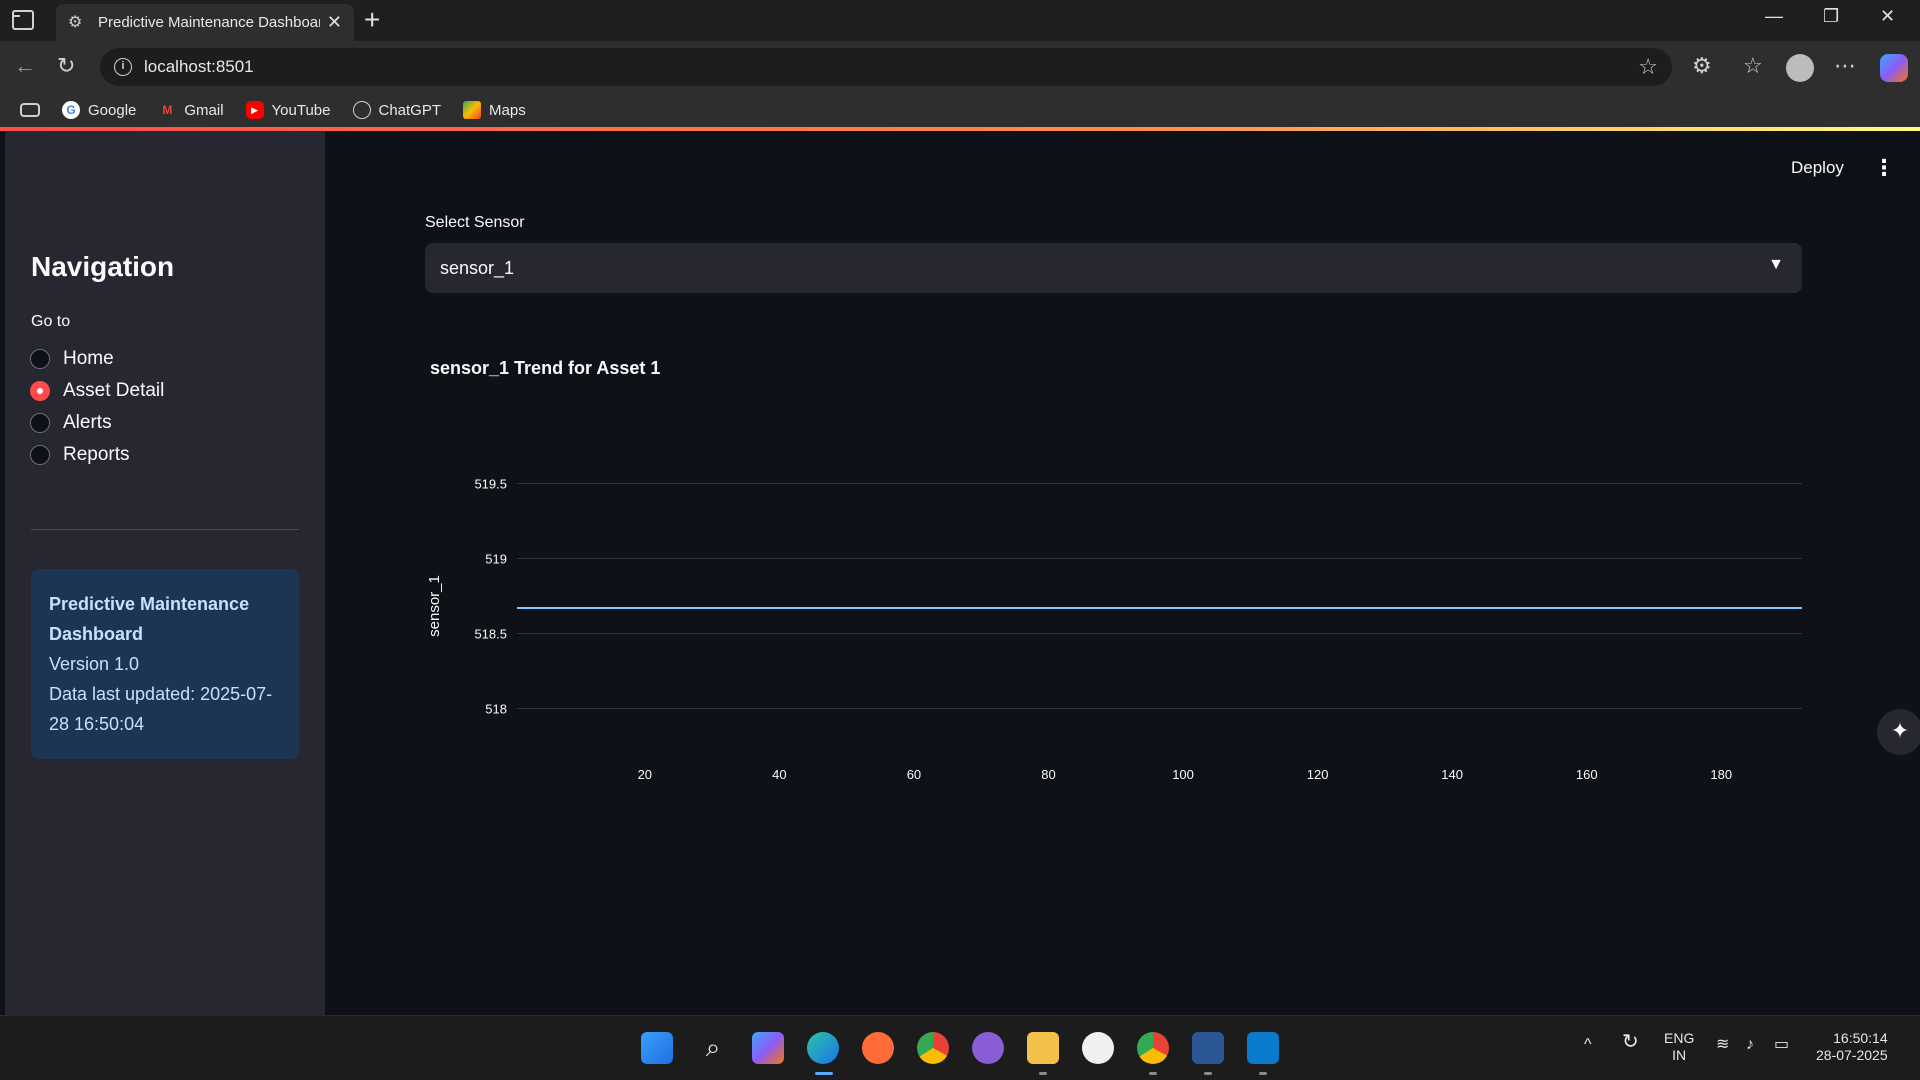 The image size is (1920, 1080). Describe the element at coordinates (1750, 1044) in the screenshot. I see `volume-icon: ♪` at that location.